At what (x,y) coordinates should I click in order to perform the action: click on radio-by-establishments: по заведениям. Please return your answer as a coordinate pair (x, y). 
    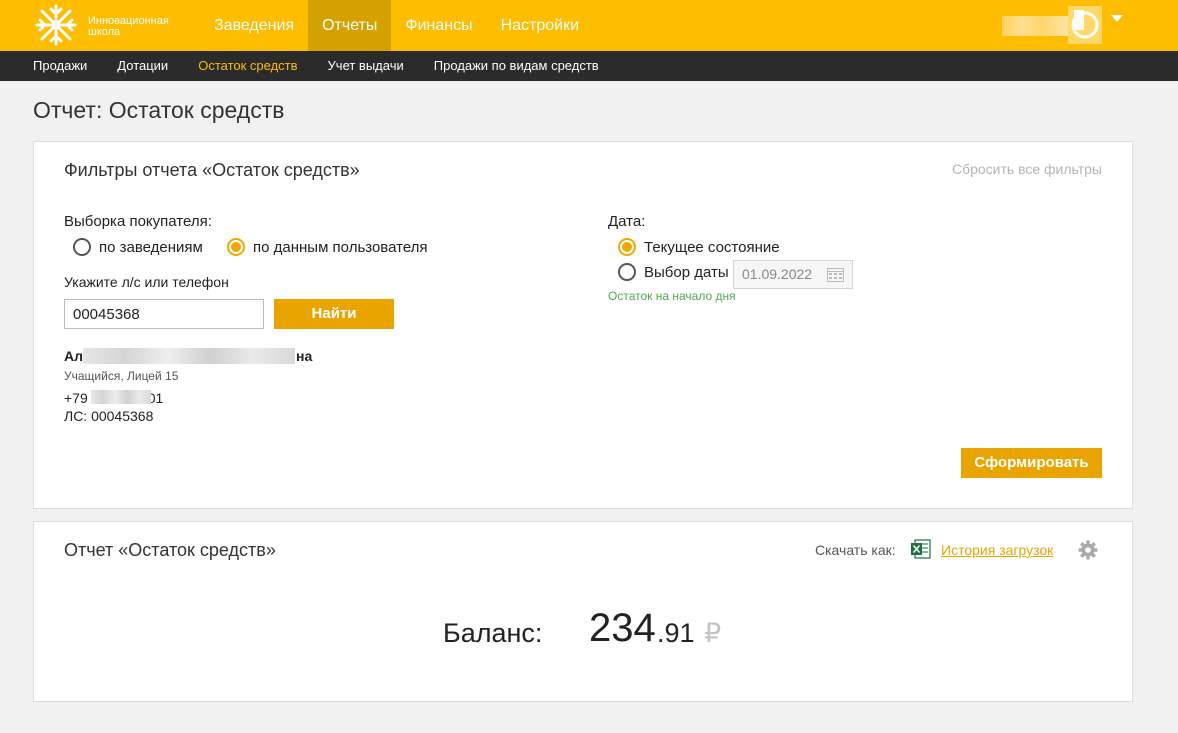
    Looking at the image, I should click on (138, 247).